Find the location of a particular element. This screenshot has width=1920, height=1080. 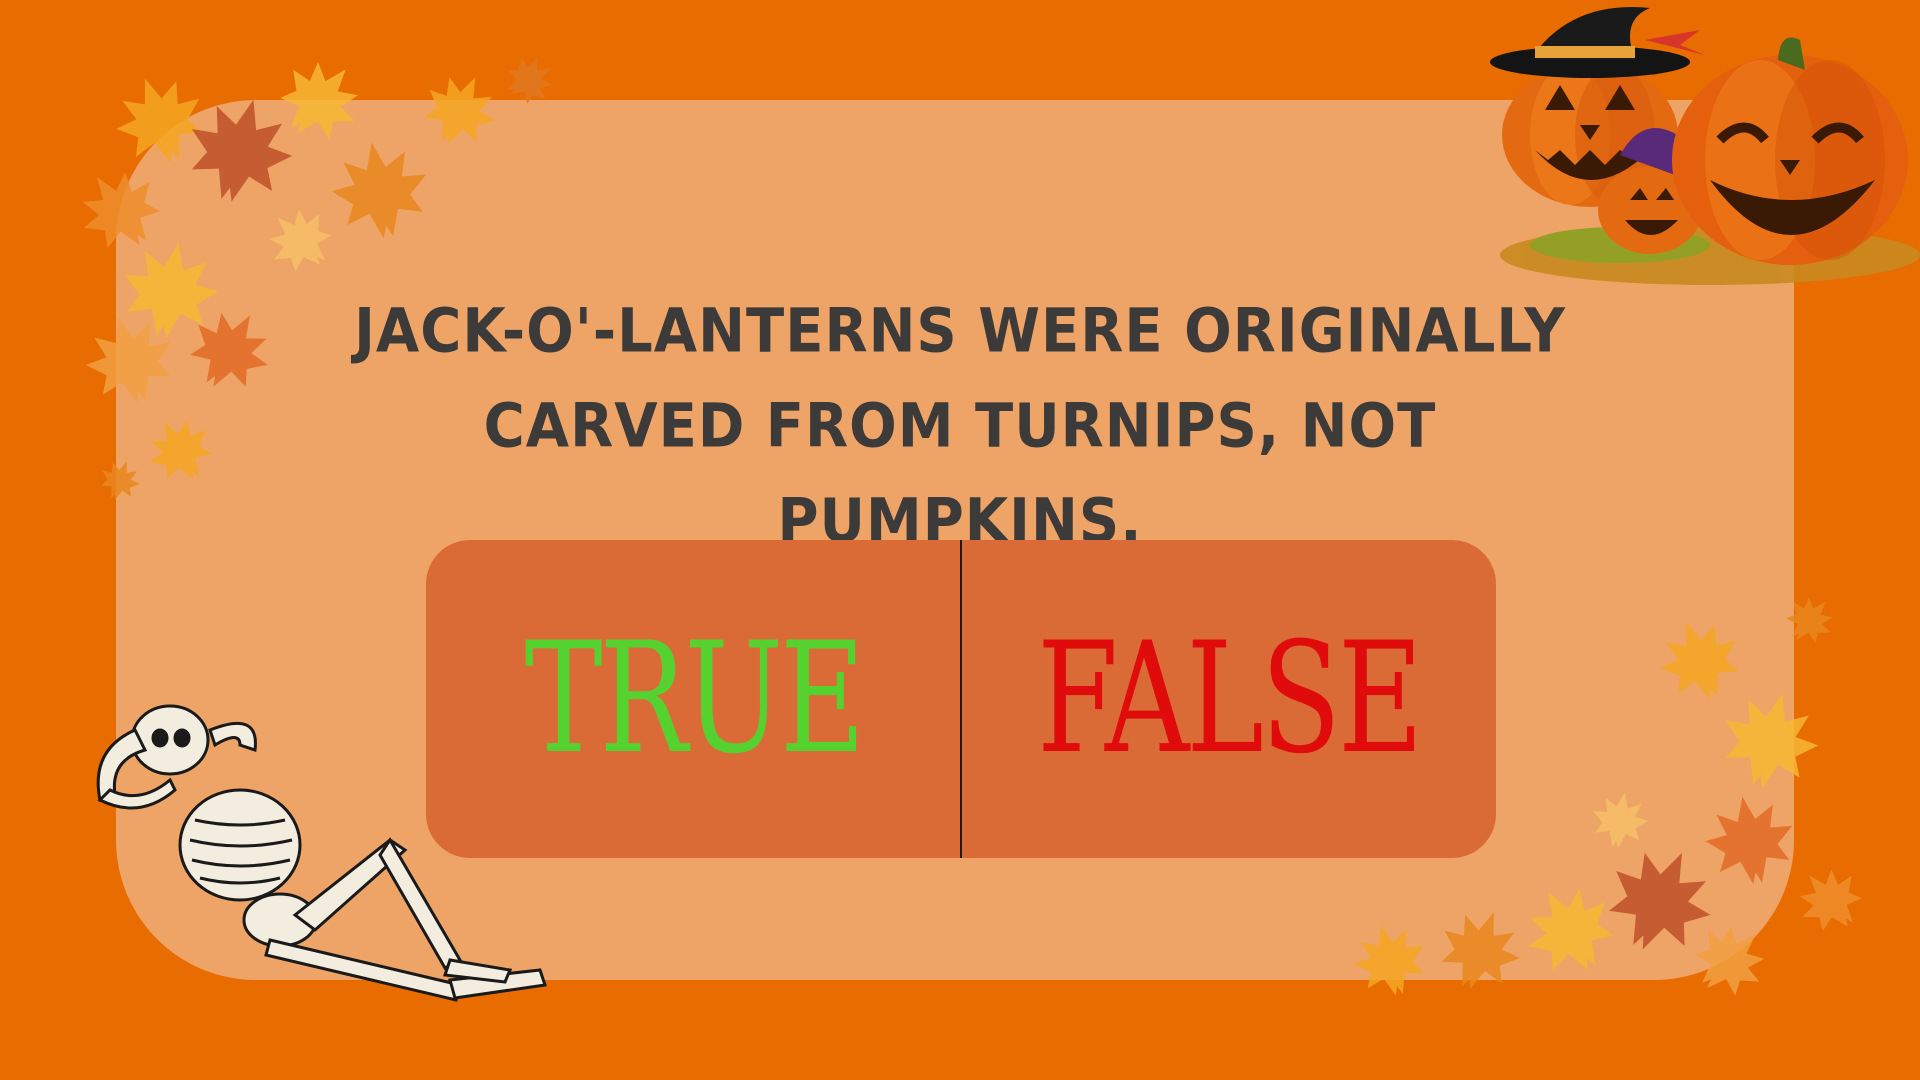

false-button: FALSE is located at coordinates (1229, 699).